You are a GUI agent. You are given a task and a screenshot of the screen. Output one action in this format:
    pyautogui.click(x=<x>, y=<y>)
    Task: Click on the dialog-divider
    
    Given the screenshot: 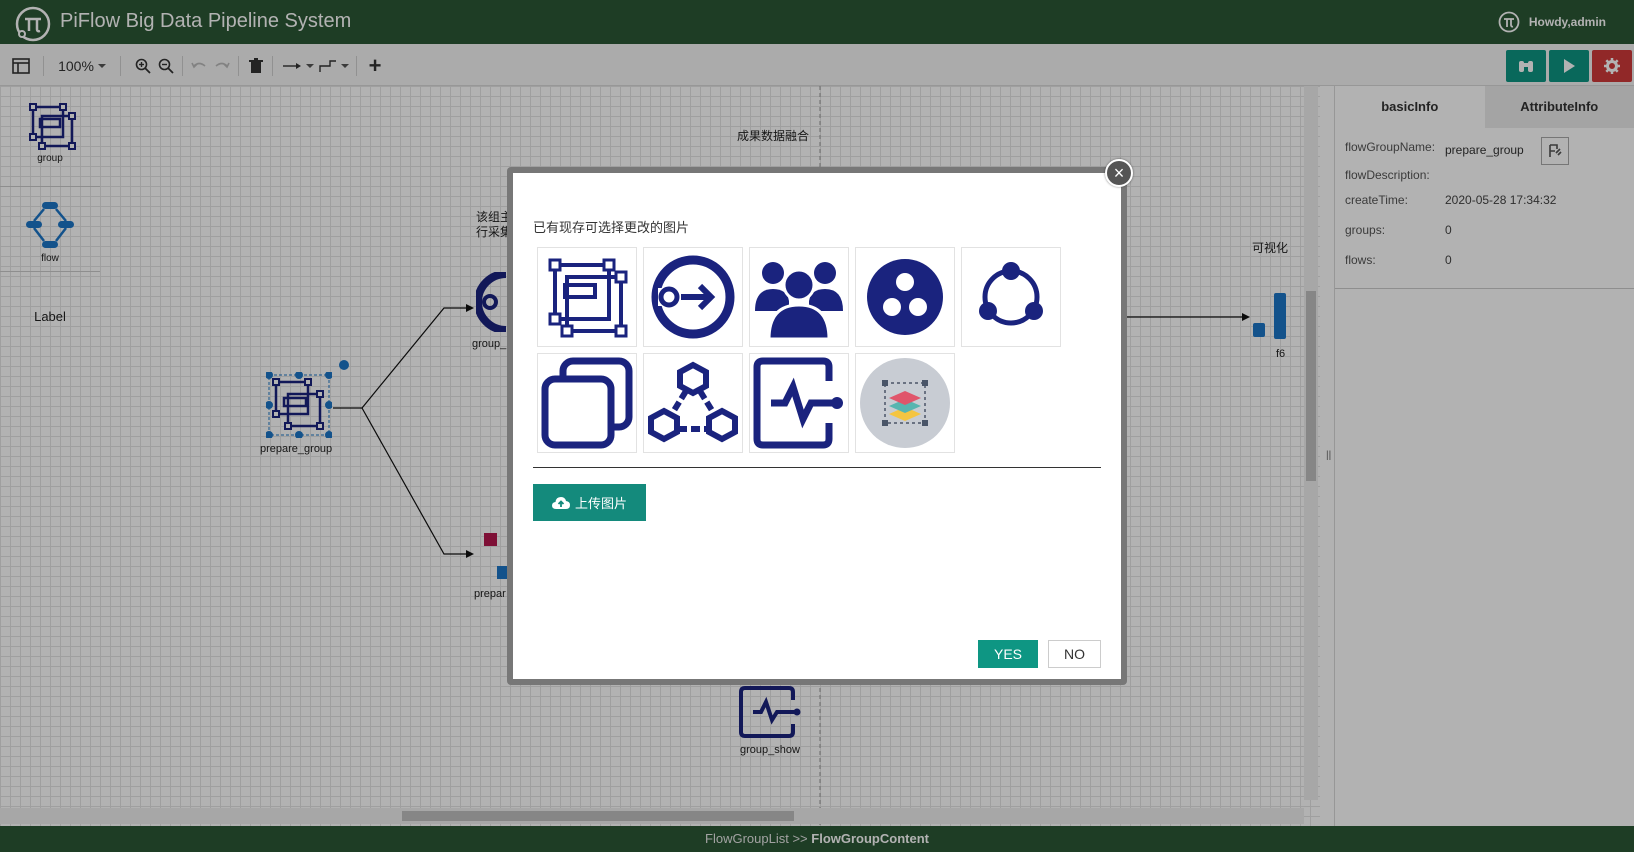 What is the action you would take?
    pyautogui.click(x=817, y=467)
    